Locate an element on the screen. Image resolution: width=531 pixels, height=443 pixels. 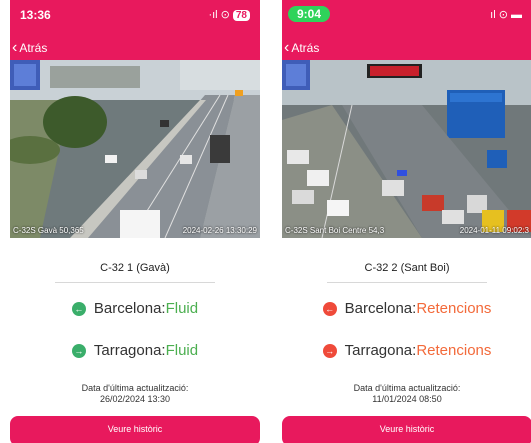
camera-timestamp: 2024-02-26 13:30:29 is located at coordinates (219, 230).